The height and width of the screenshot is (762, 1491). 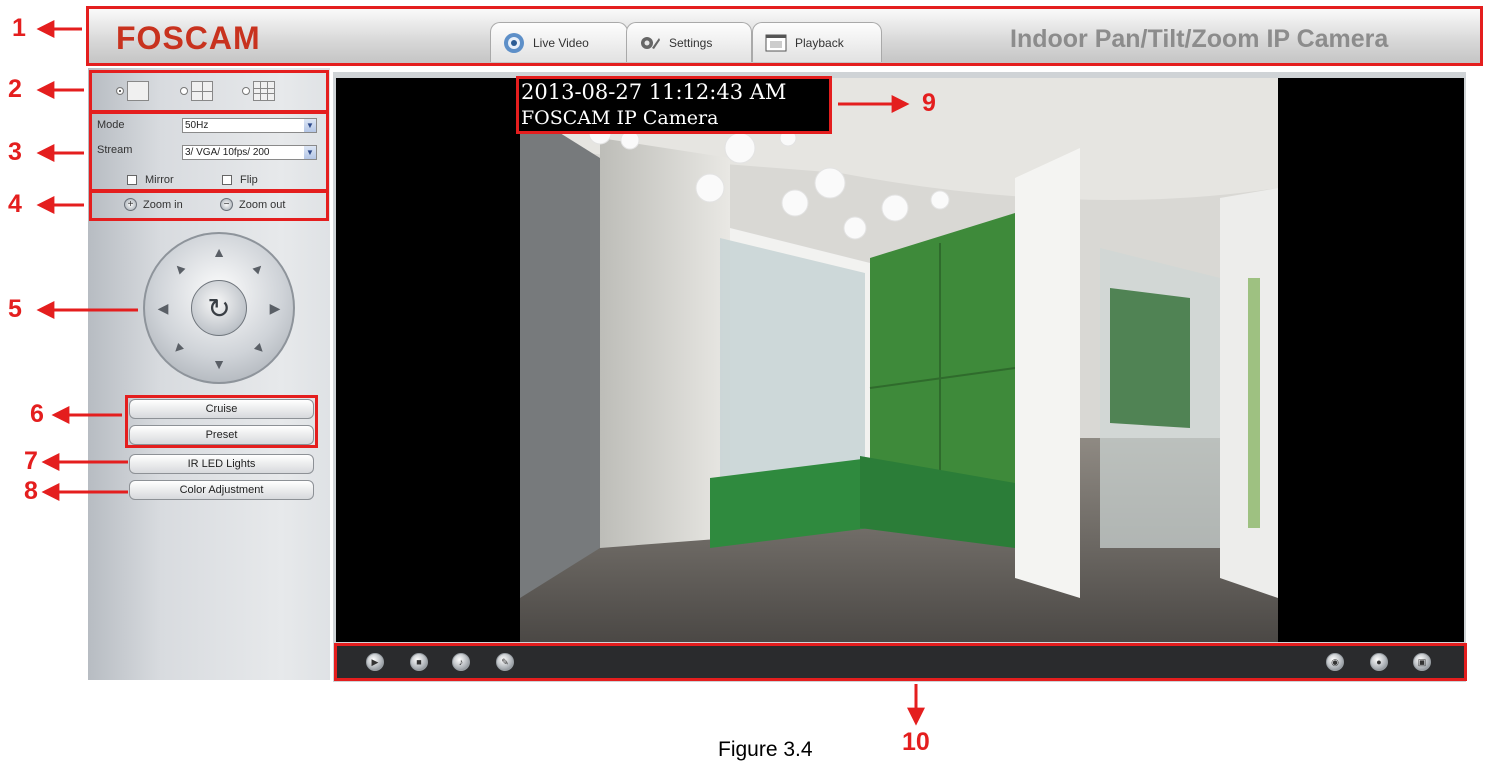 I want to click on callout-number: 10, so click(x=916, y=742).